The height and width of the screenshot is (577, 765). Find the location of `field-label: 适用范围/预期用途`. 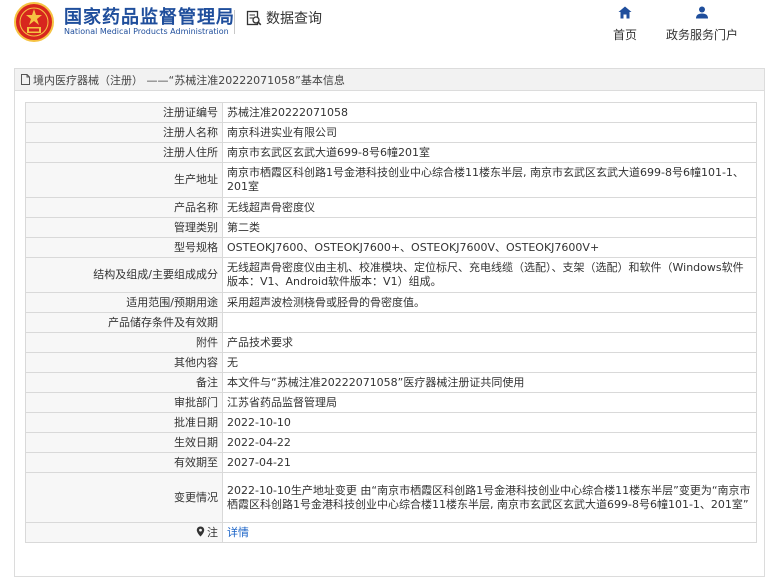

field-label: 适用范围/预期用途 is located at coordinates (124, 302).